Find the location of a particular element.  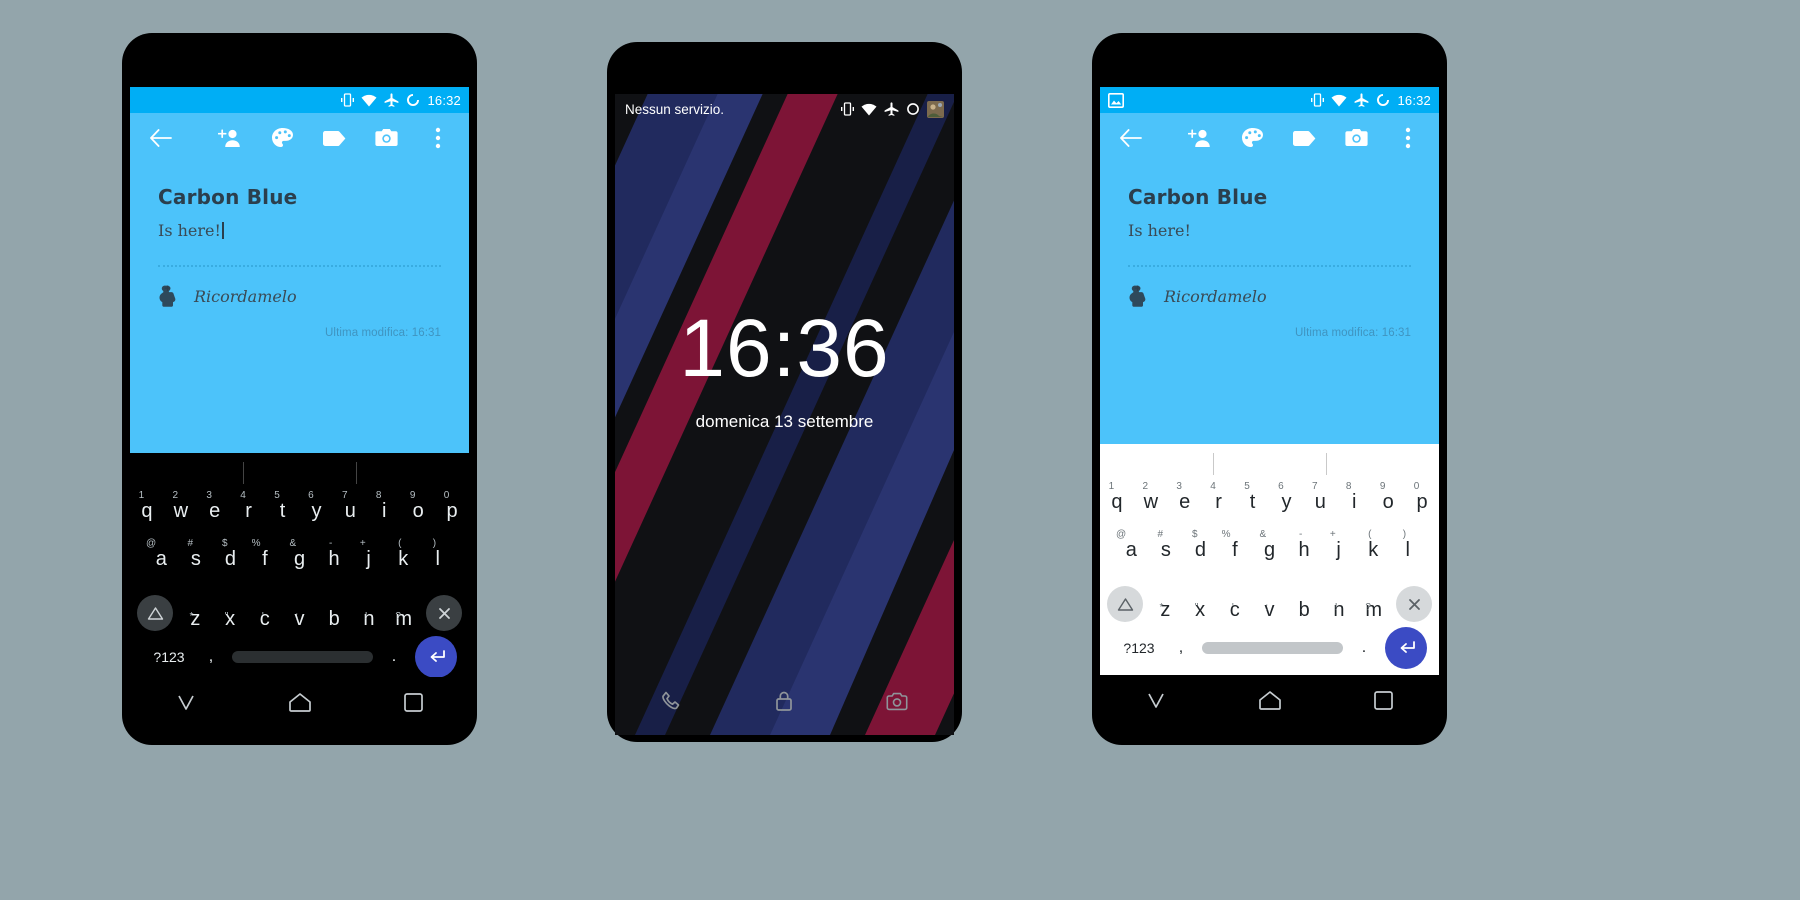

phone-shortcut-button is located at coordinates (671, 704).